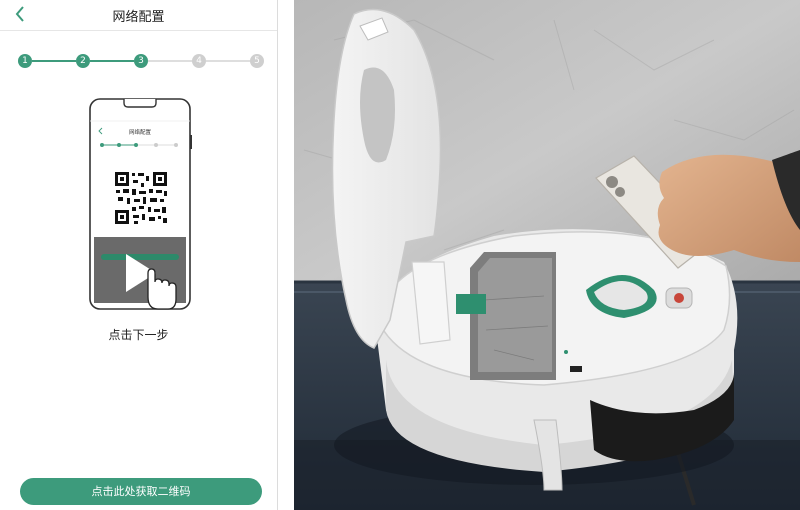 Image resolution: width=800 pixels, height=510 pixels. Describe the element at coordinates (140, 132) in the screenshot. I see `mini-title: 网络配置` at that location.